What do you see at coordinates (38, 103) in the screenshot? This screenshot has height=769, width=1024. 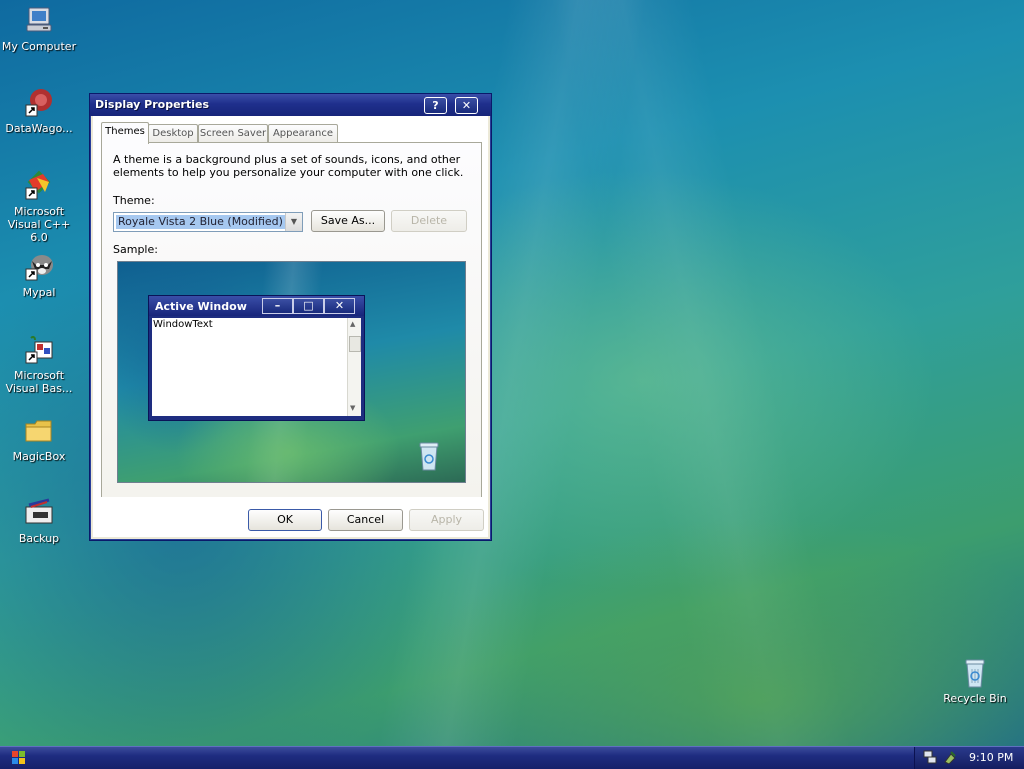 I see `datawagon-icon` at bounding box center [38, 103].